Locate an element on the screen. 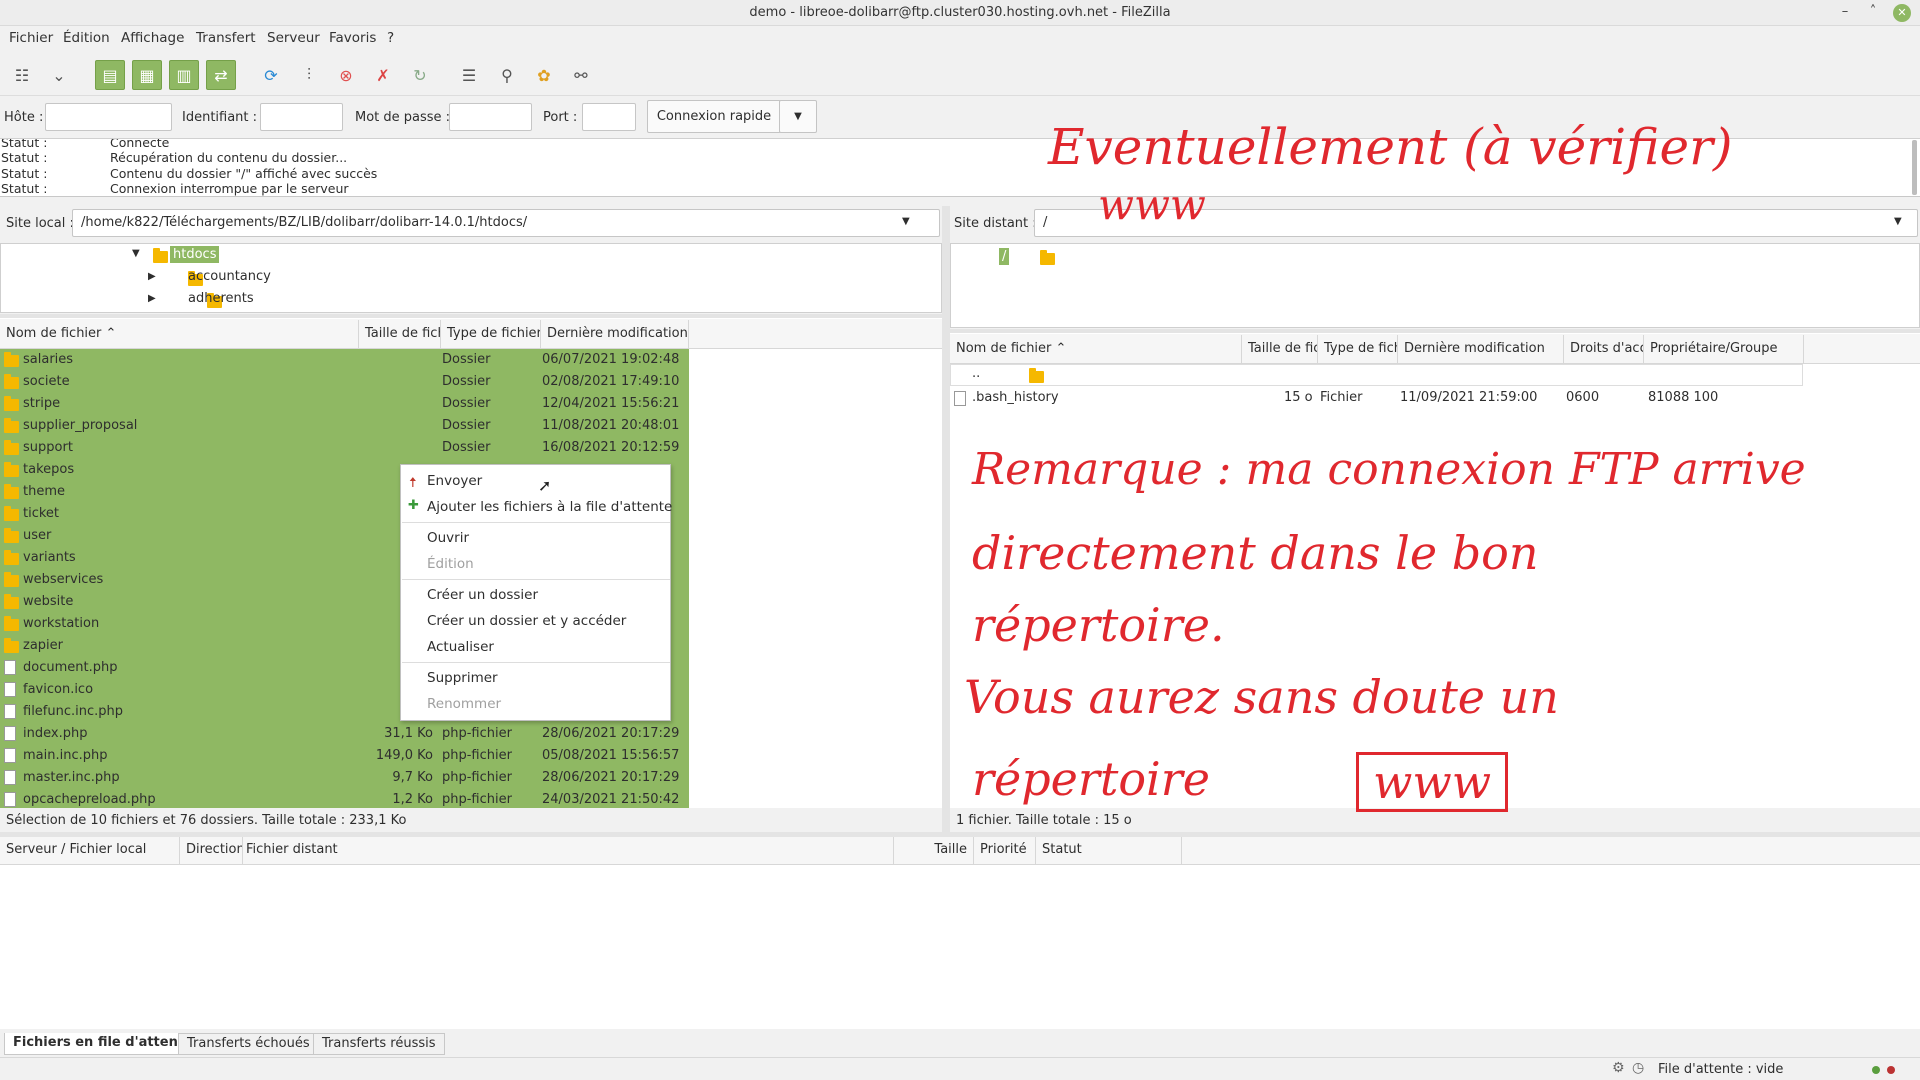  col-permissions: Droits d'accè is located at coordinates (1604, 349).